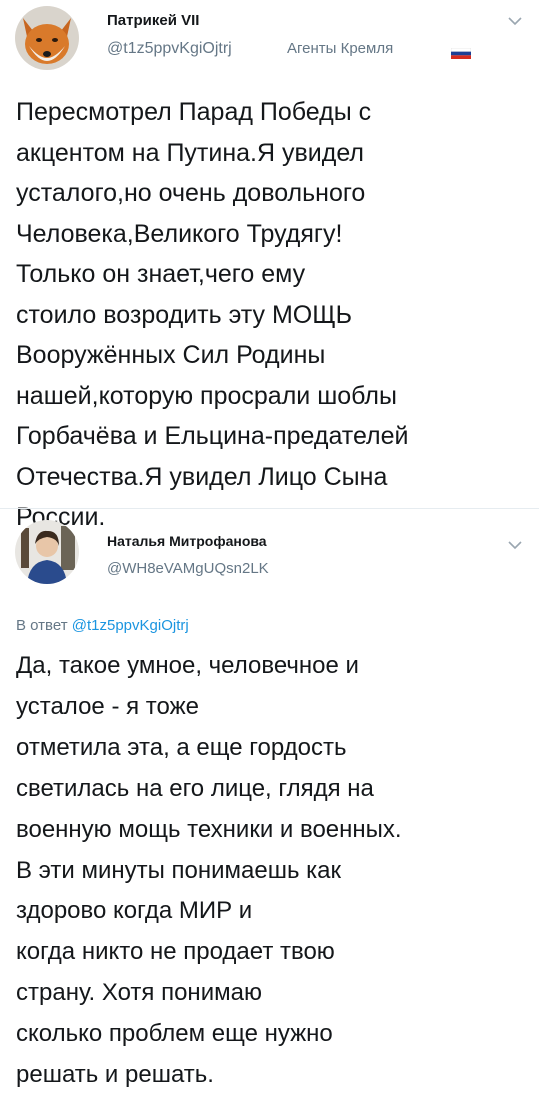 The width and height of the screenshot is (539, 1096). Describe the element at coordinates (195, 788) in the screenshot. I see `tweet-text-line: светилась на его лице, глядя на` at that location.